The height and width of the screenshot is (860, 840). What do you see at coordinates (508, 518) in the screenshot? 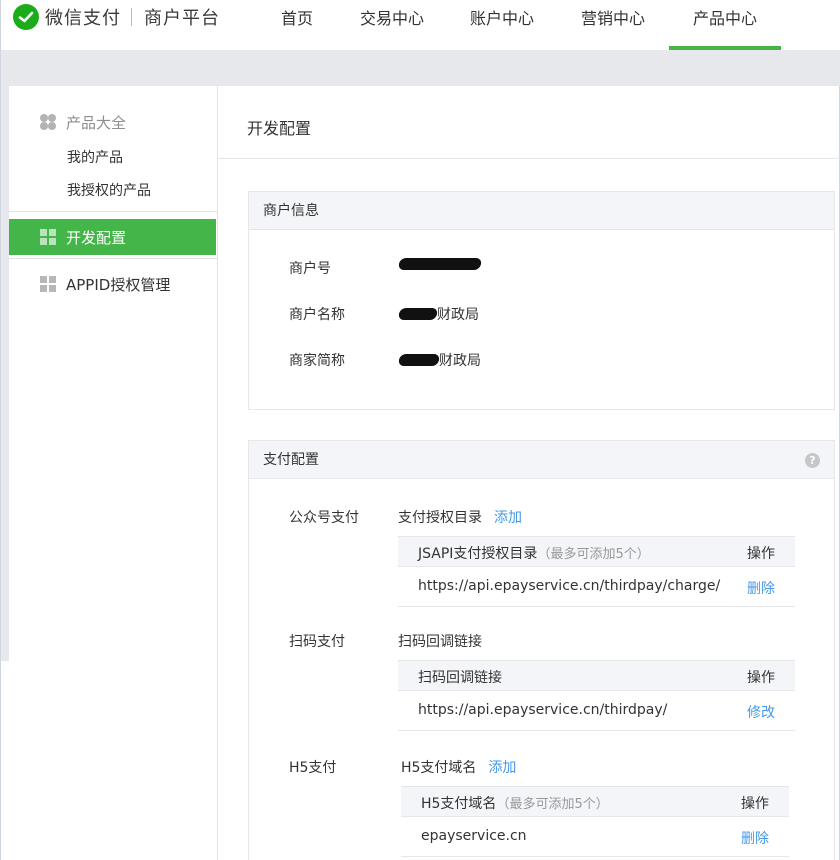
I see `add-jsapi-dir-link: 添加` at bounding box center [508, 518].